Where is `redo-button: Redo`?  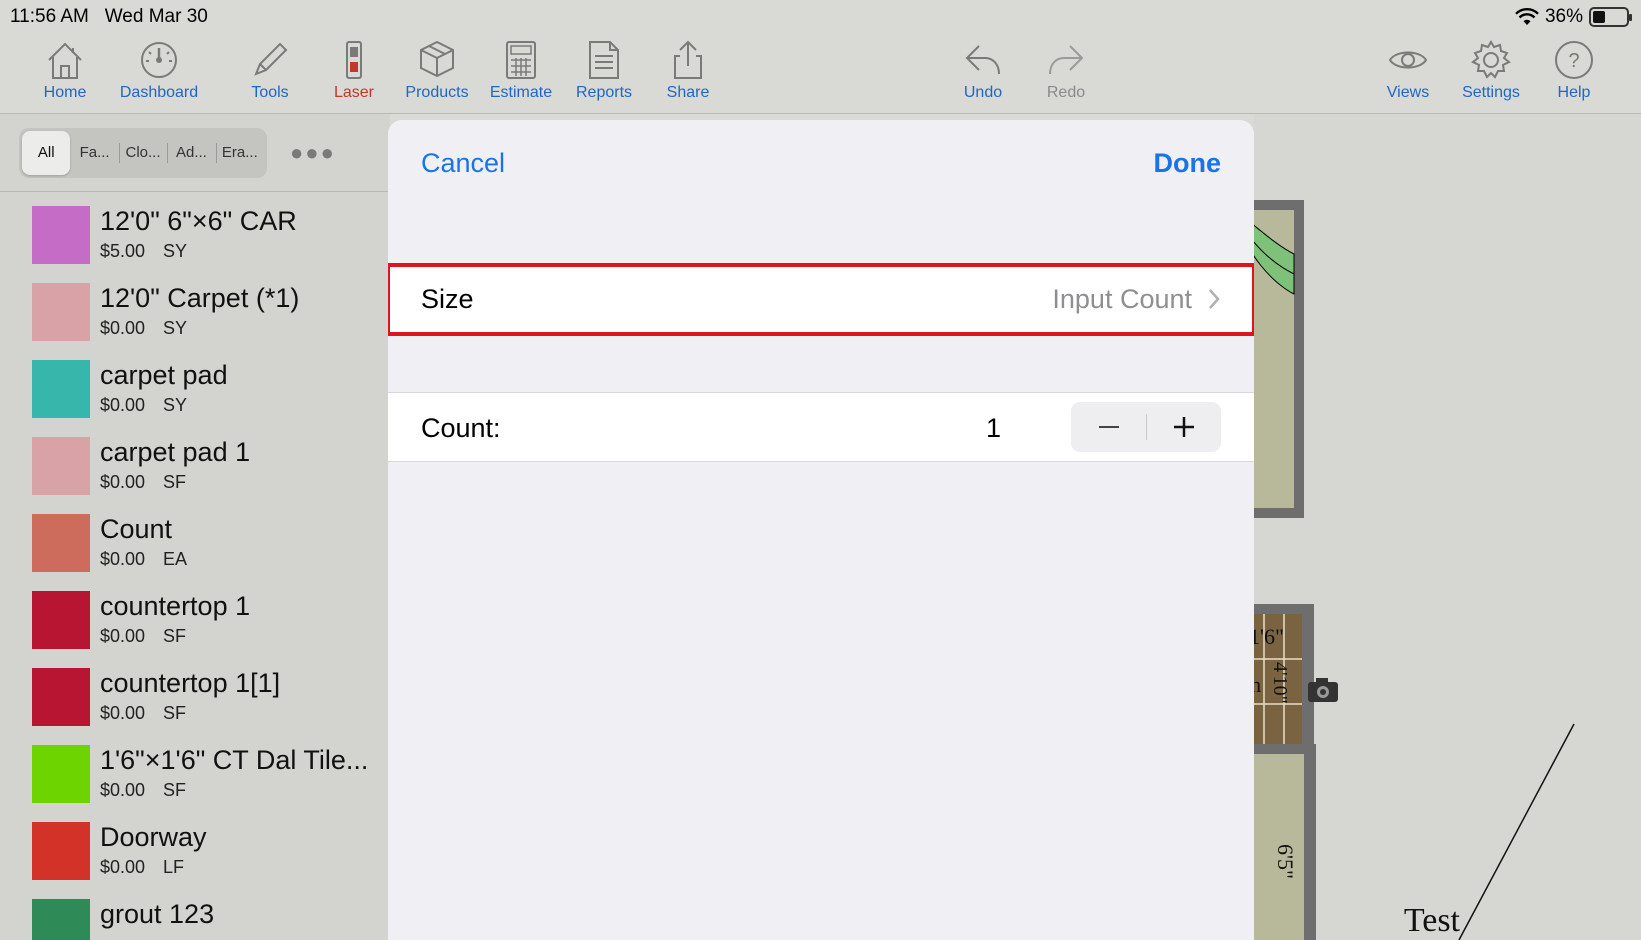
redo-button: Redo is located at coordinates (1066, 70).